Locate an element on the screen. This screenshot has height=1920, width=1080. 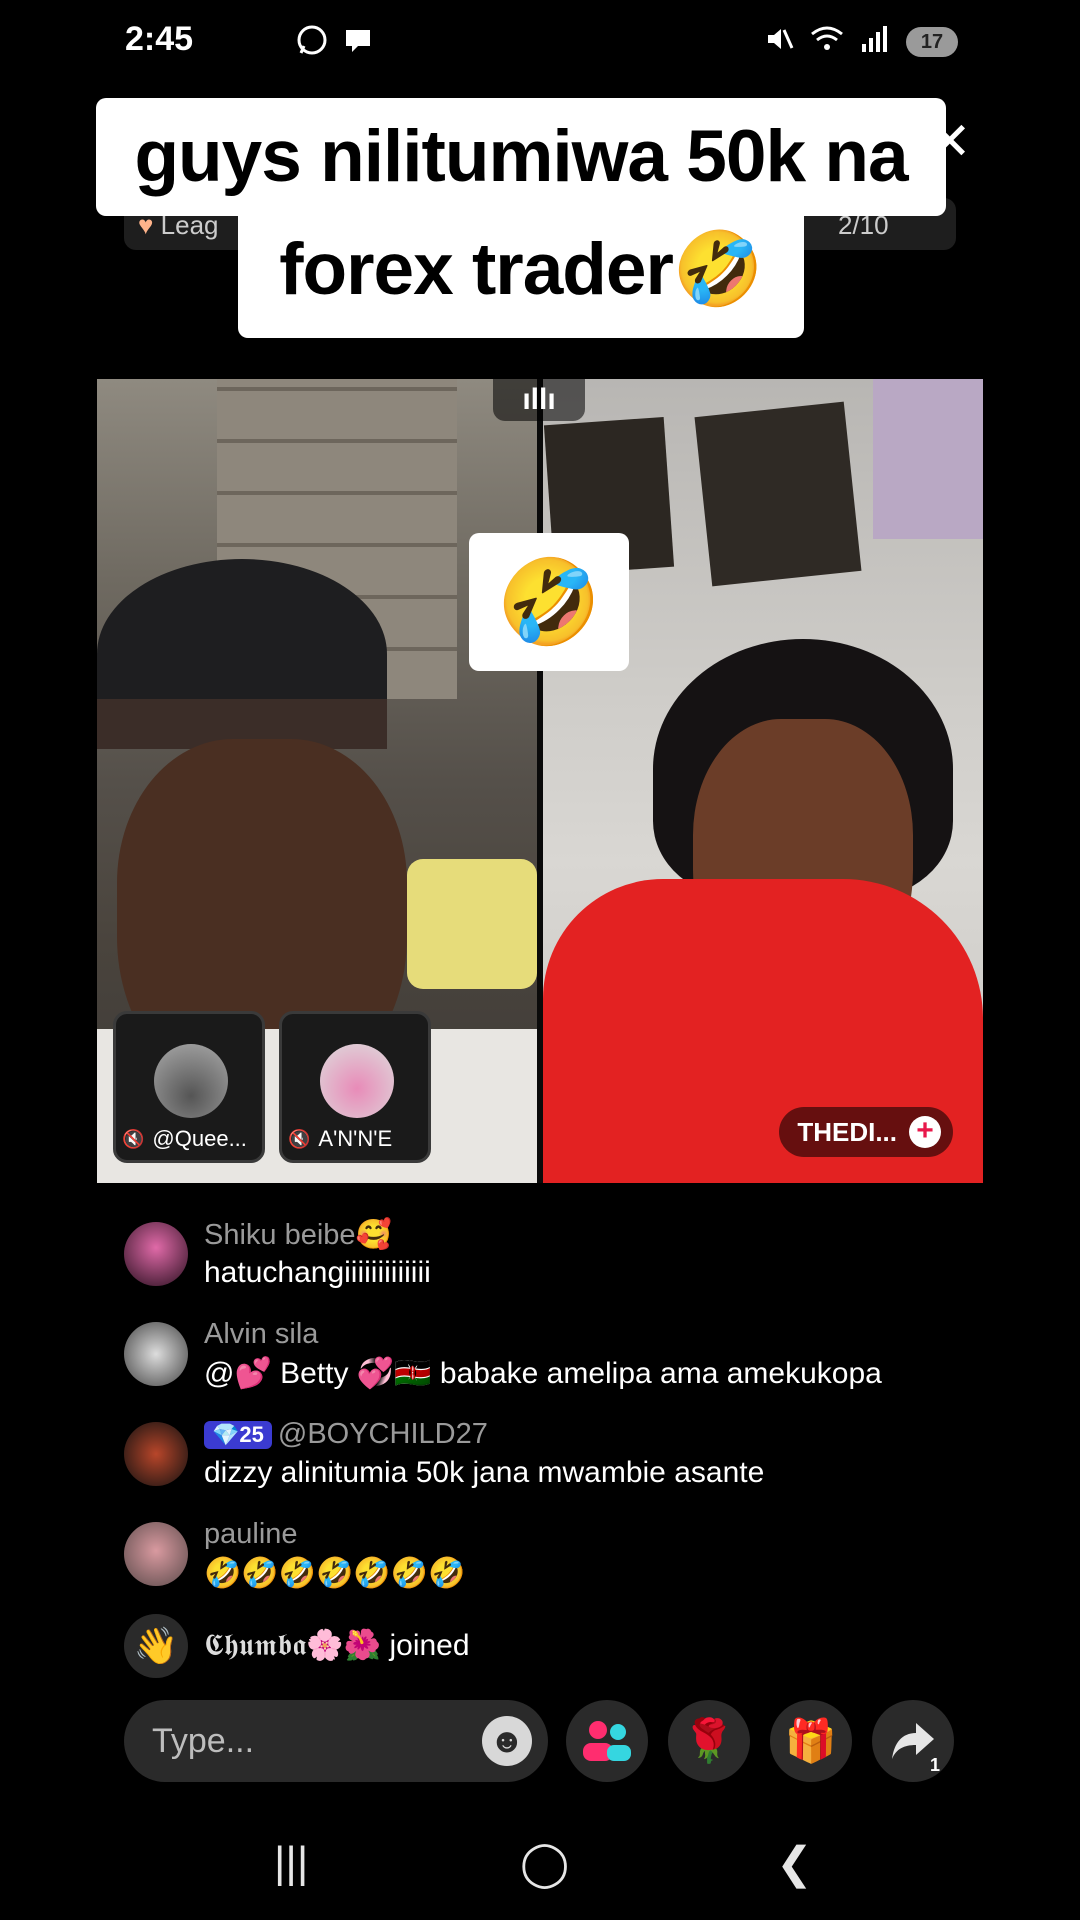
reaction-emoji: 🤣 is located at coordinates (549, 602).